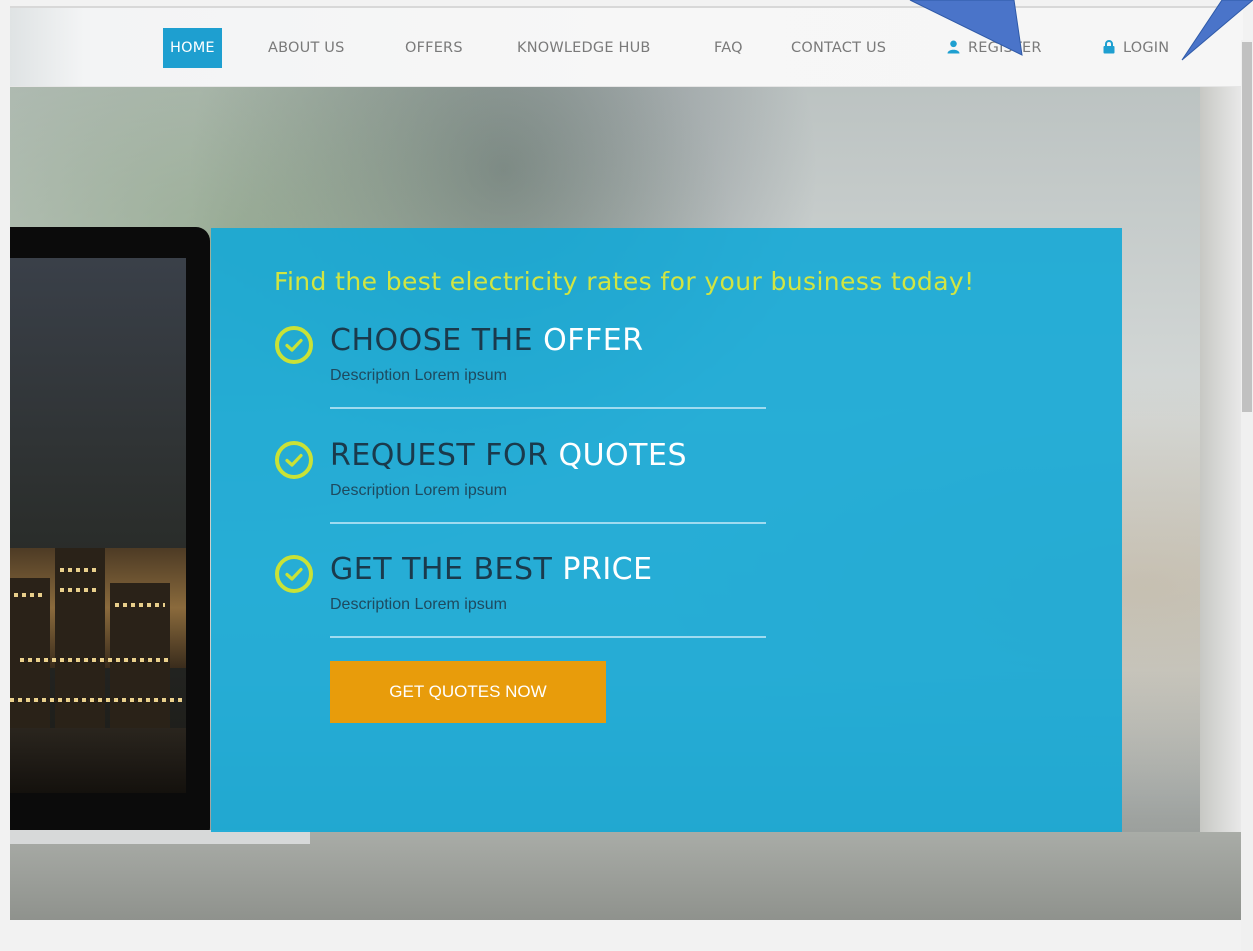 This screenshot has width=1253, height=951. I want to click on nav-home-label: HOME, so click(192, 48).